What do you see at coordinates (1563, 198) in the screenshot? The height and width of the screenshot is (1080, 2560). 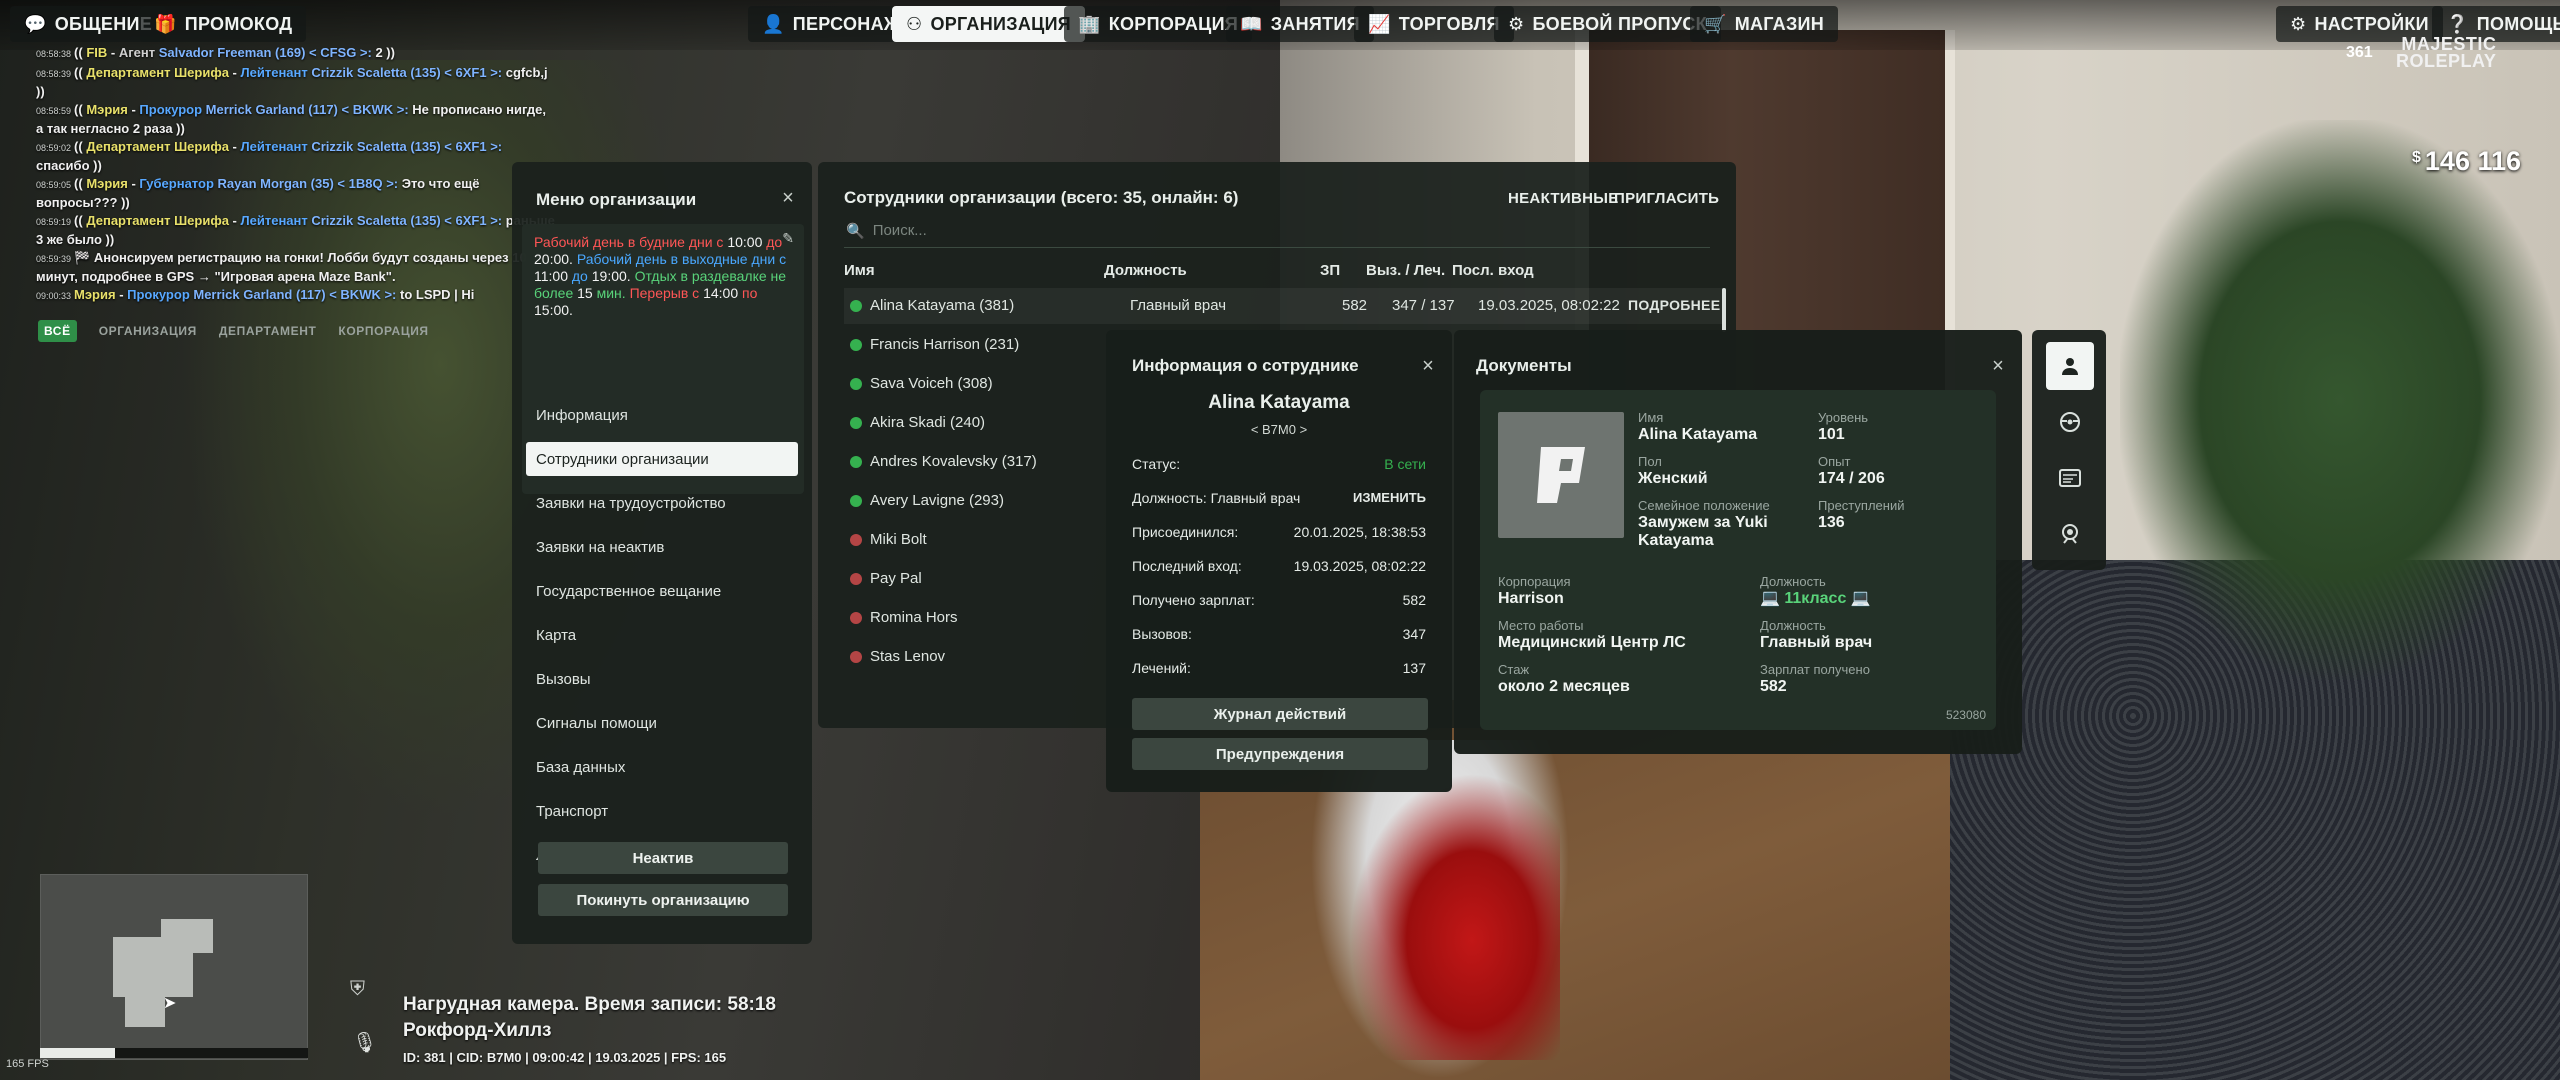 I see `inactive-filter-button: НЕАКТИВНЫЕ` at bounding box center [1563, 198].